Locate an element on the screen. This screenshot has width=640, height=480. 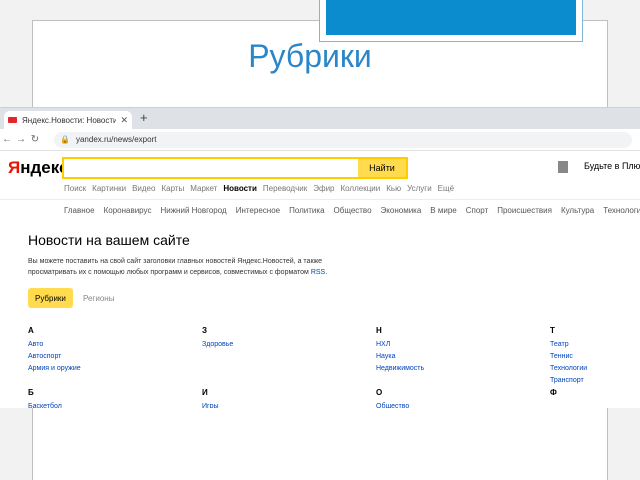
rubric-link: В мире is located at coordinates (443, 210).